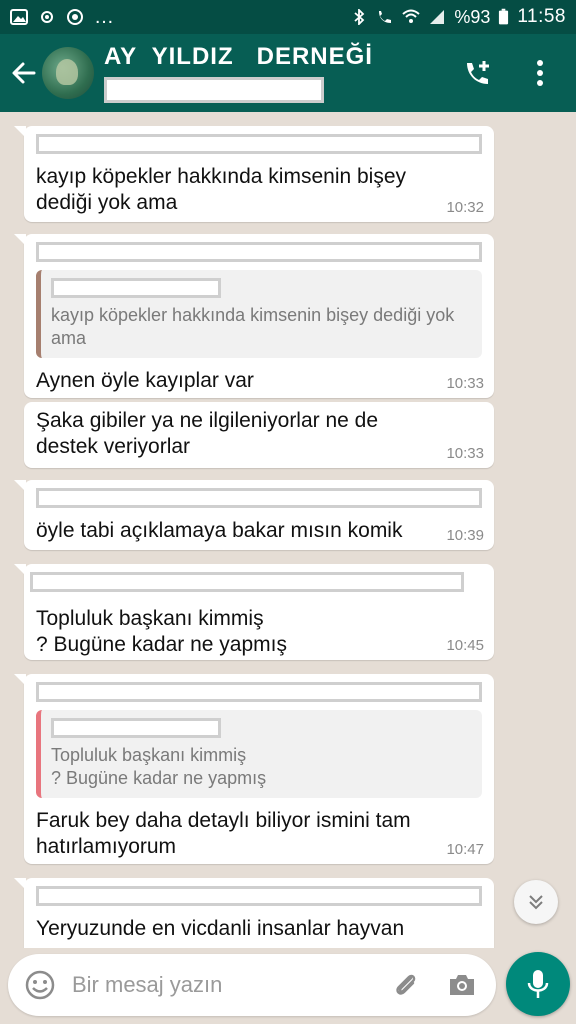  I want to click on status-bar: … %93 11:58, so click(288, 17).